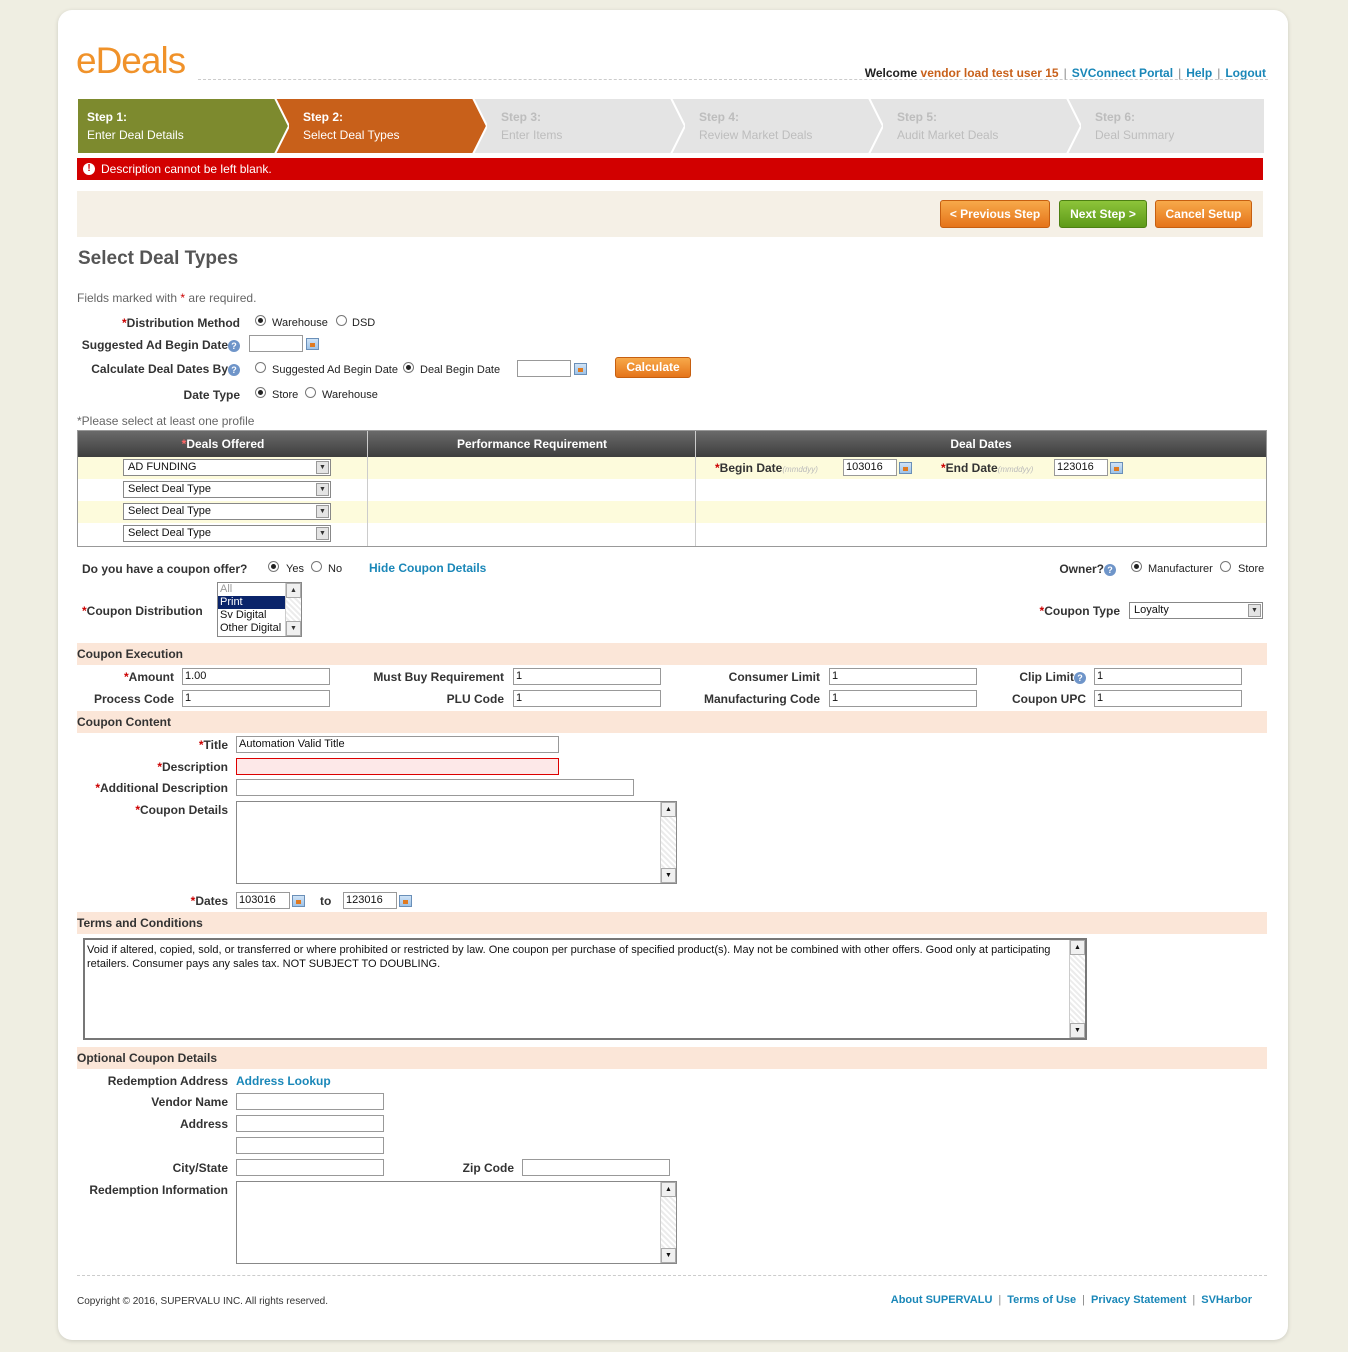  Describe the element at coordinates (587, 676) in the screenshot. I see `must-buy-input: 1` at that location.